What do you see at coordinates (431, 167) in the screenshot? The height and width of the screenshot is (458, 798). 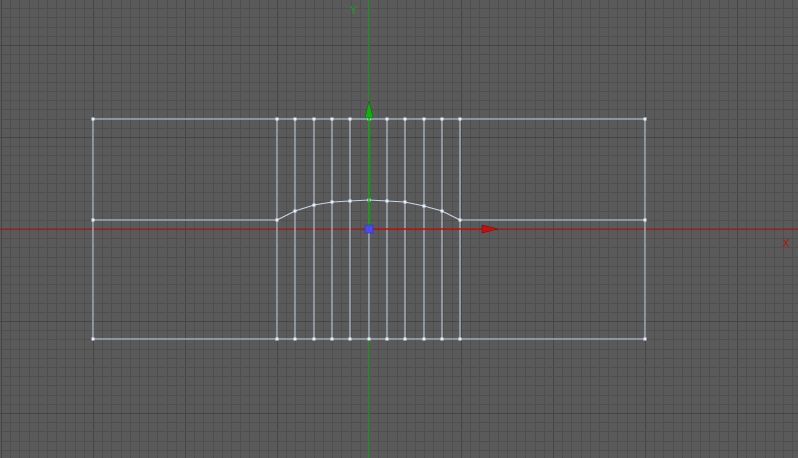 I see `transform-gizmo` at bounding box center [431, 167].